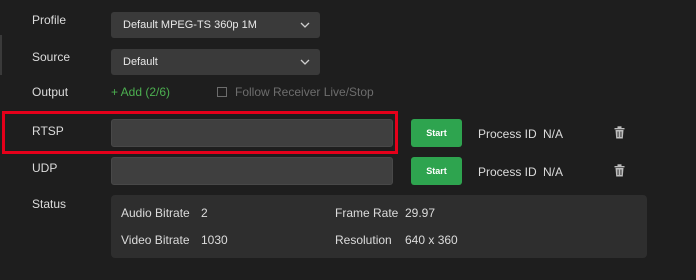 The width and height of the screenshot is (696, 280). Describe the element at coordinates (155, 213) in the screenshot. I see `audio-bitrate-label: Audio Bitrate` at that location.